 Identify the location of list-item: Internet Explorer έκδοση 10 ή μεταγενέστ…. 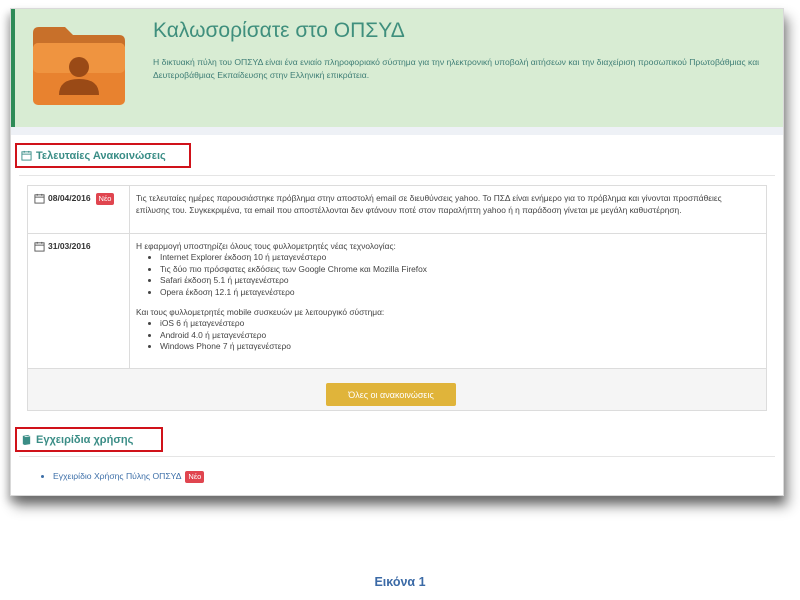
(458, 258).